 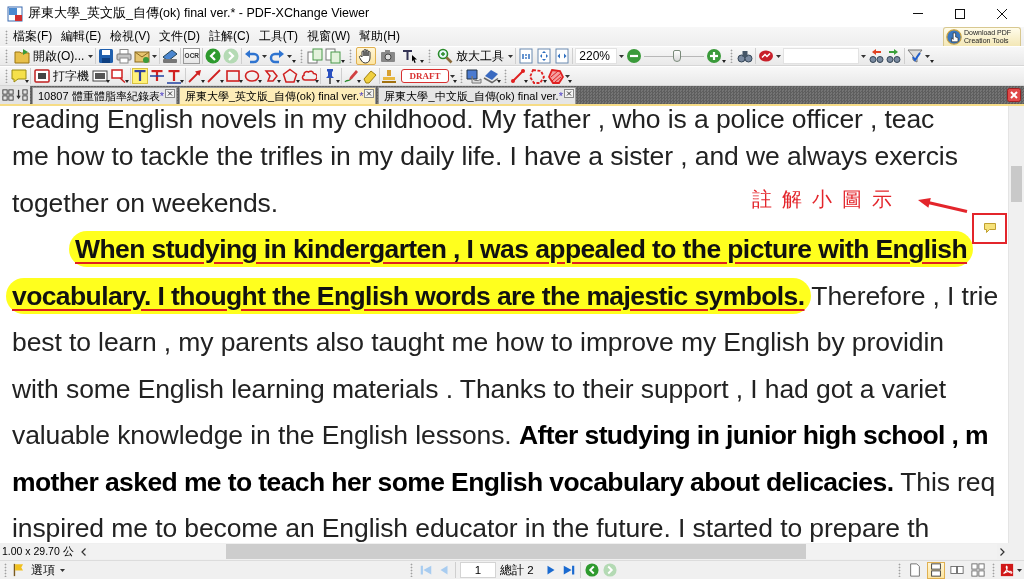 What do you see at coordinates (478, 570) in the screenshot?
I see `page-number-field: 1` at bounding box center [478, 570].